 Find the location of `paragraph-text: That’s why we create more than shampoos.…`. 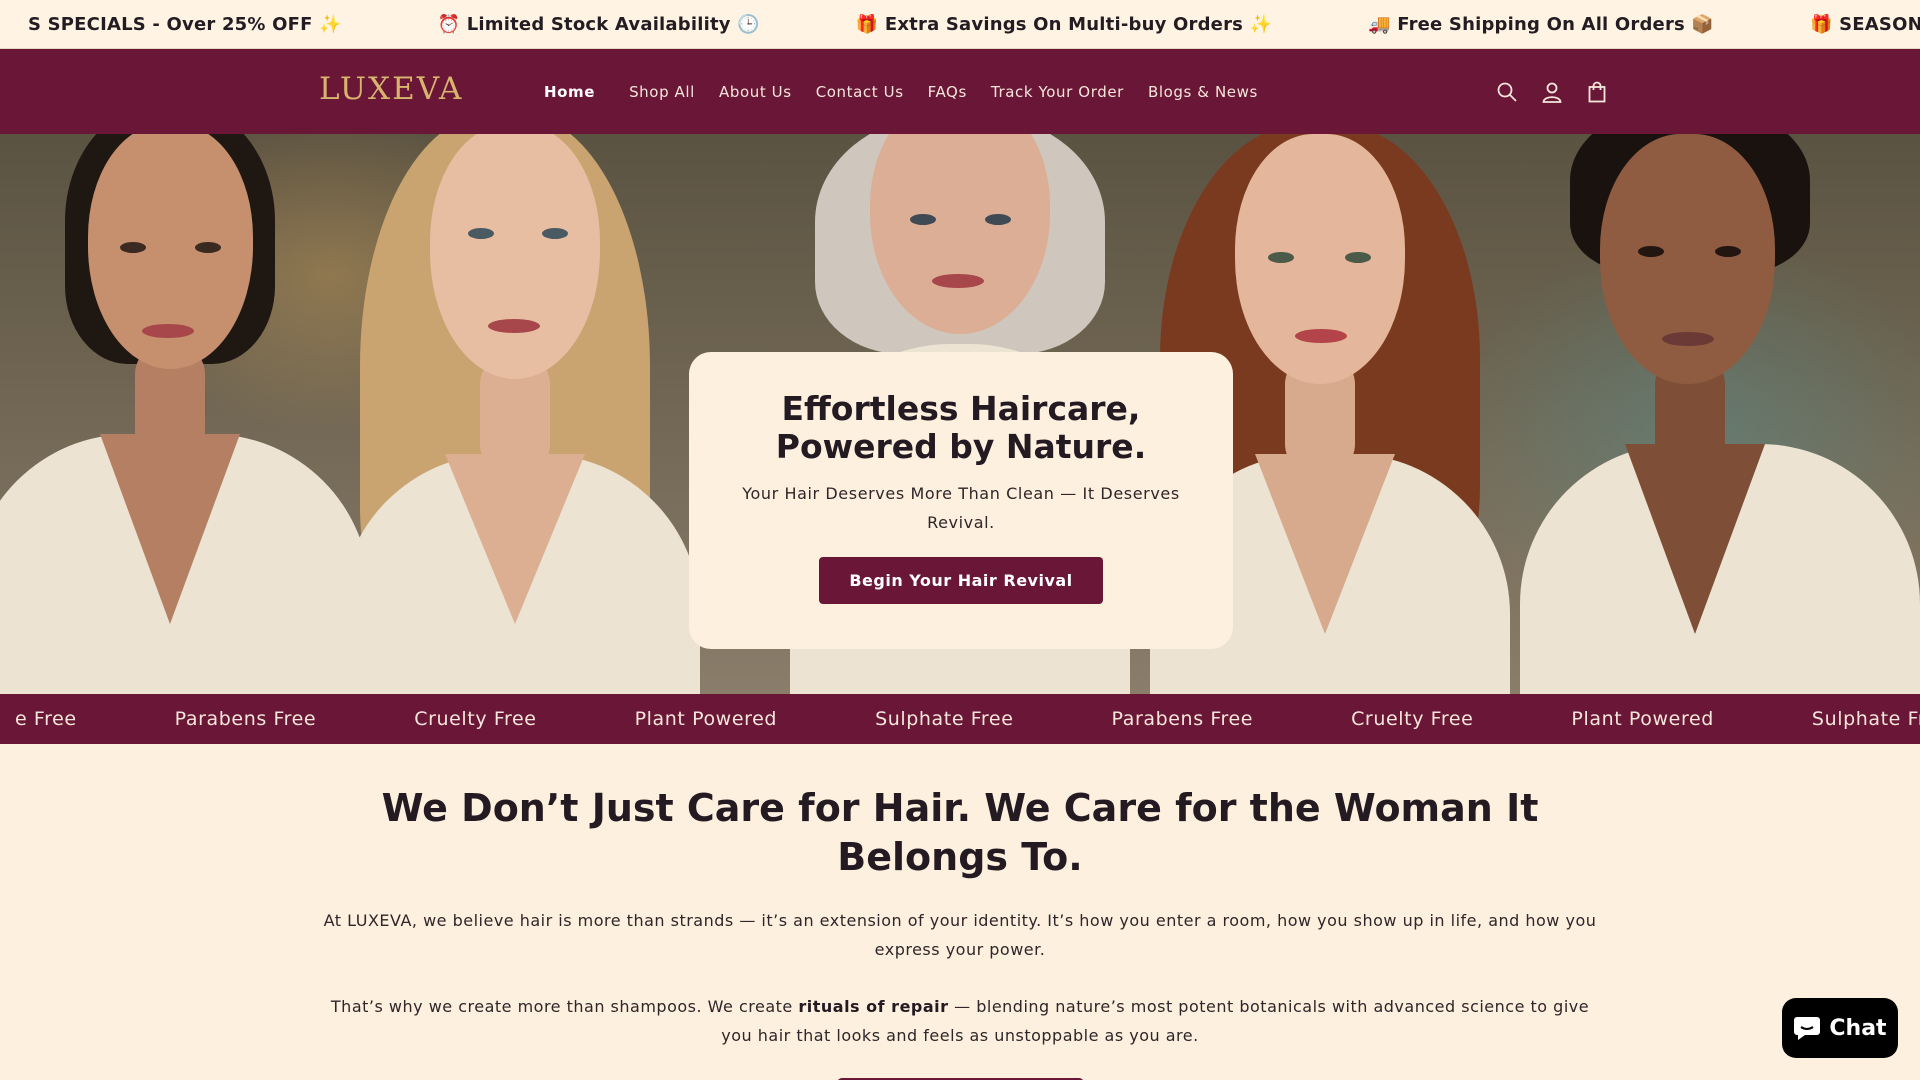

paragraph-text: That’s why we create more than shampoos.… is located at coordinates (564, 1006).